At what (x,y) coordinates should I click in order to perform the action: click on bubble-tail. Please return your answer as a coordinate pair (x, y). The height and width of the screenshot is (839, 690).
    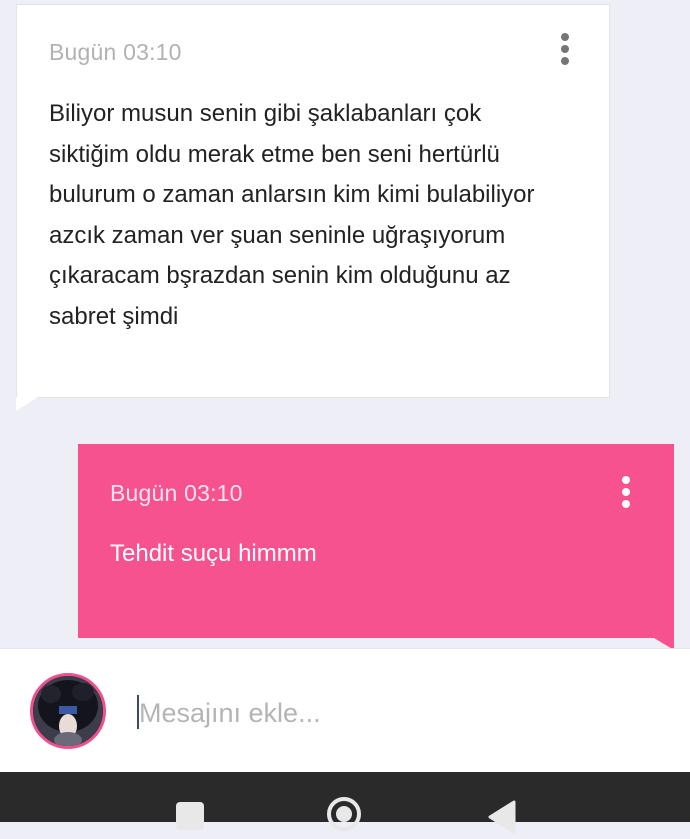
    Looking at the image, I should click on (27, 404).